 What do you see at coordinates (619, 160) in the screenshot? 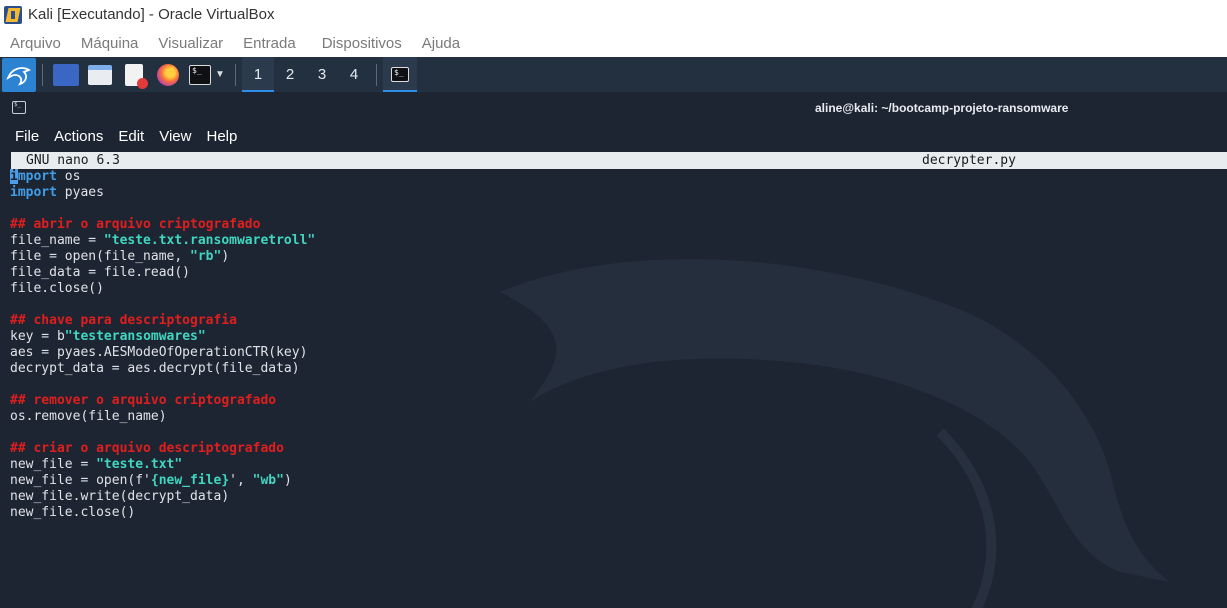
I see `nano-header-bar: GNU nano 6.3 decrypter.py` at bounding box center [619, 160].